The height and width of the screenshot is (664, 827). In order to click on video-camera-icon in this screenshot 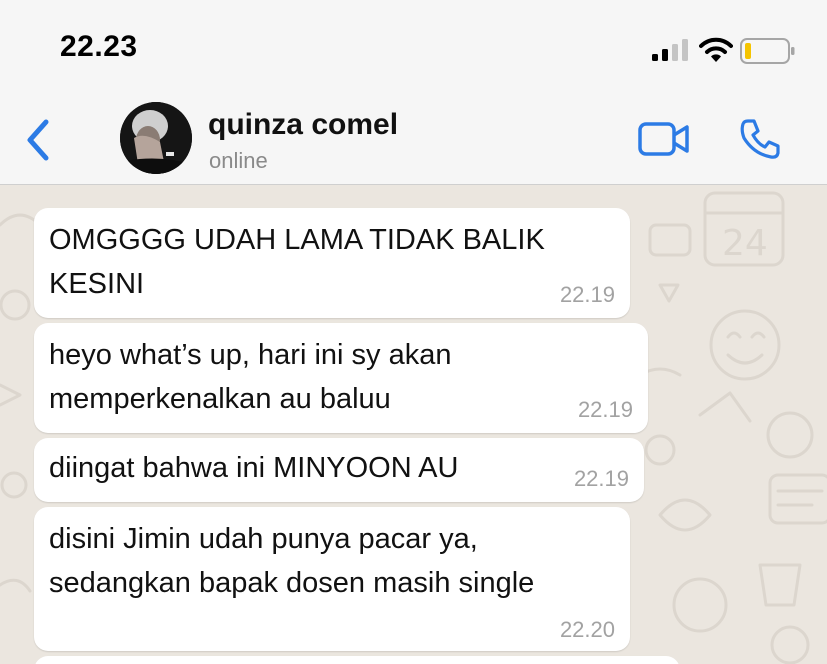, I will do `click(664, 139)`.